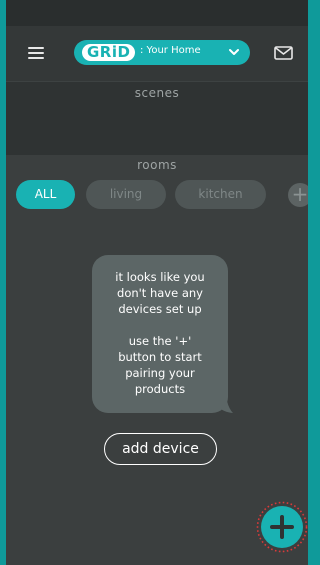 This screenshot has width=320, height=565. I want to click on scenes-section: scenes, so click(157, 118).